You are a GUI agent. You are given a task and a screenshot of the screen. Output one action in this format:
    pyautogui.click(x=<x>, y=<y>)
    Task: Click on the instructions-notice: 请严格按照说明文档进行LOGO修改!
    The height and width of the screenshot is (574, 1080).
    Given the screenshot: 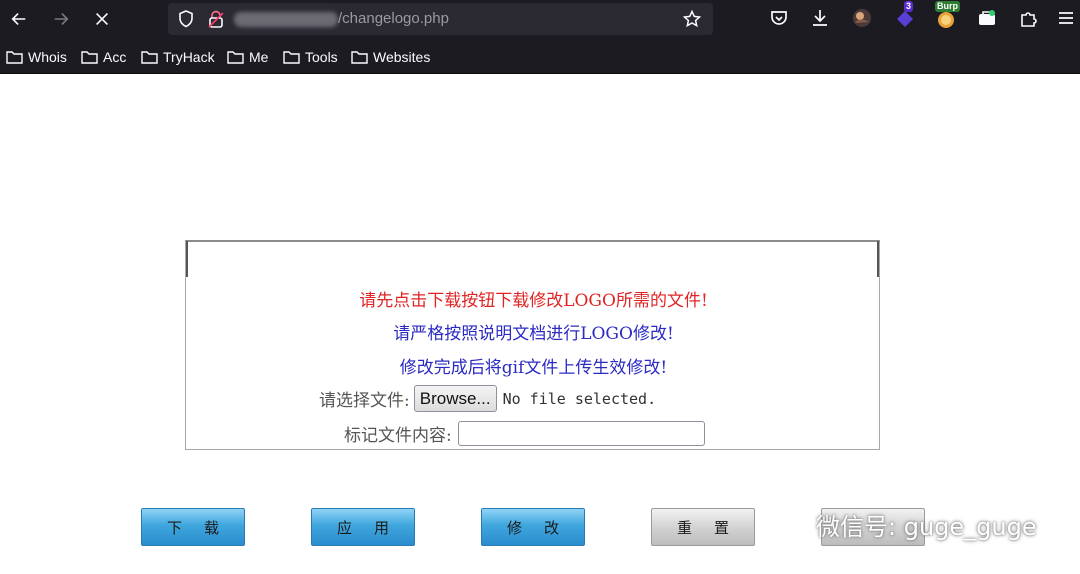 What is the action you would take?
    pyautogui.click(x=533, y=334)
    